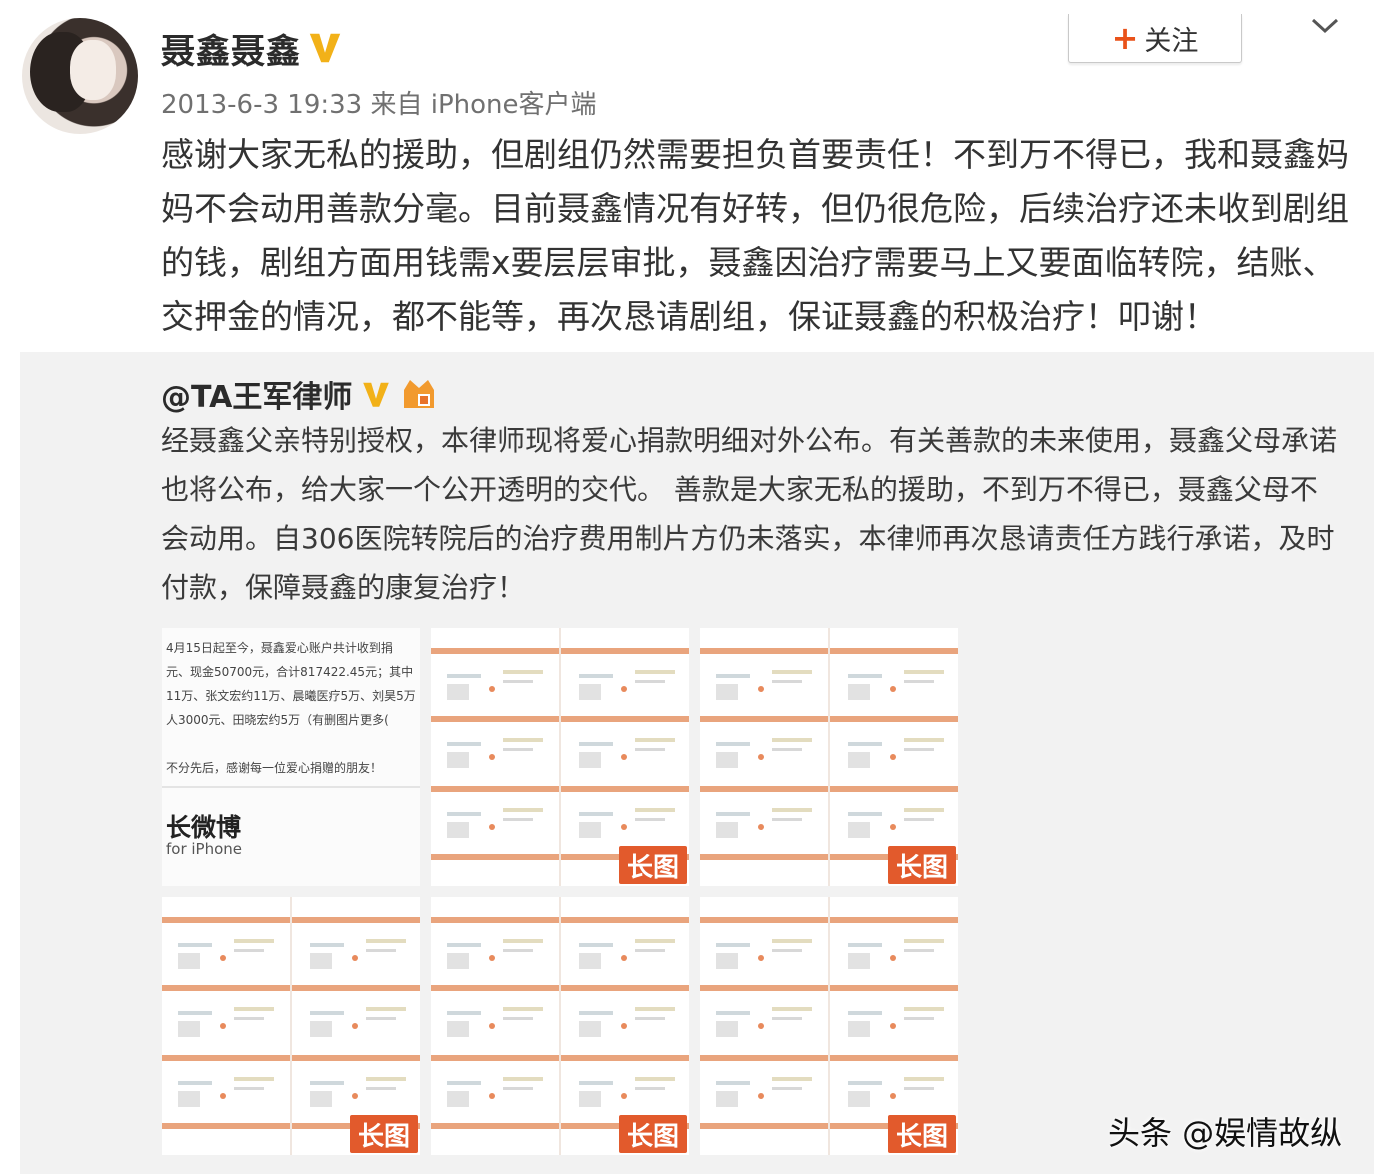 Image resolution: width=1396 pixels, height=1174 pixels. I want to click on doc-line: 人3000元、田晓宏约5万（有删图片更多(, so click(277, 720).